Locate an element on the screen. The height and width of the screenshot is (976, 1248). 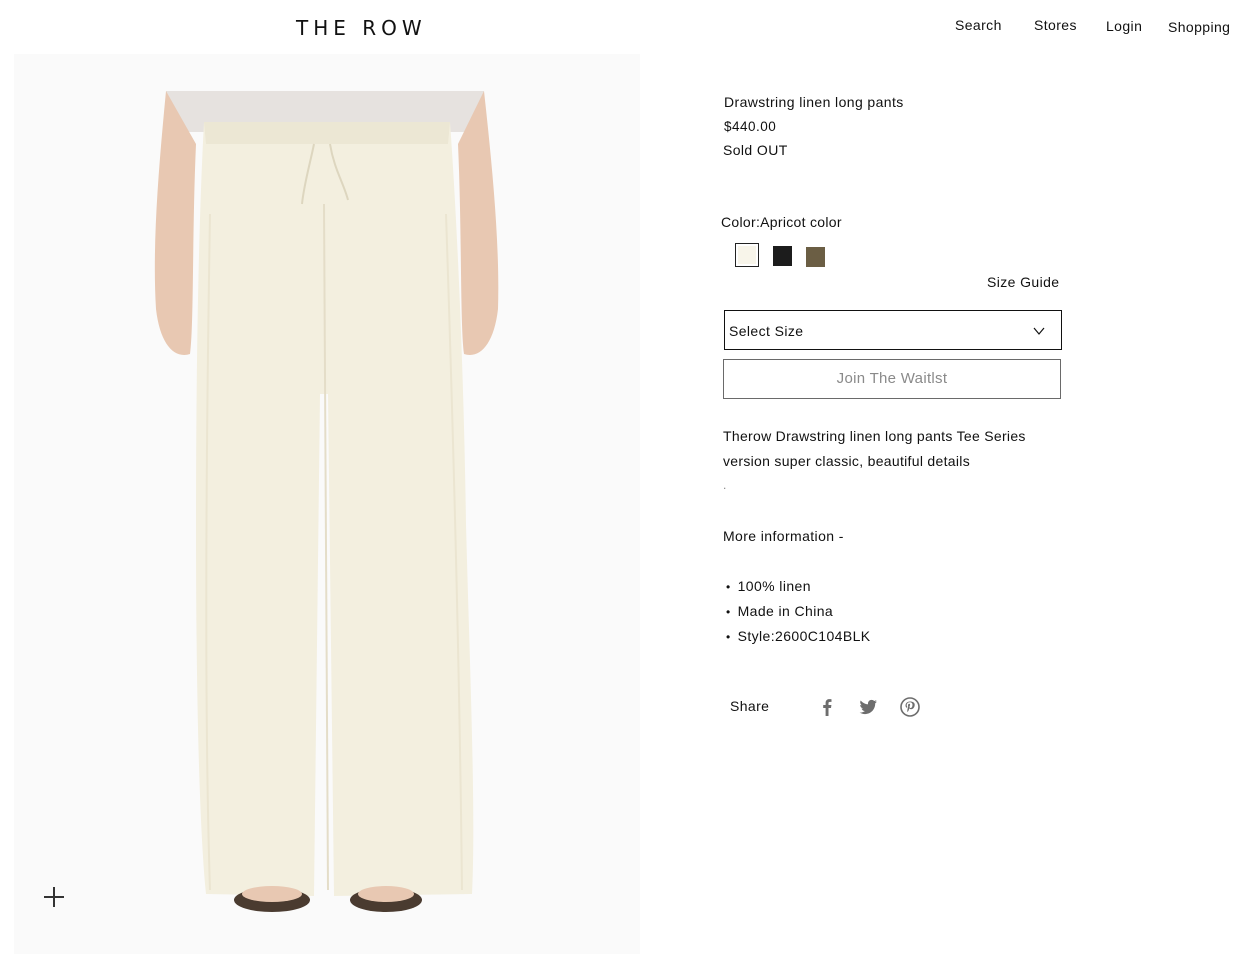
product-title: Drawstring linen long pants is located at coordinates (814, 102).